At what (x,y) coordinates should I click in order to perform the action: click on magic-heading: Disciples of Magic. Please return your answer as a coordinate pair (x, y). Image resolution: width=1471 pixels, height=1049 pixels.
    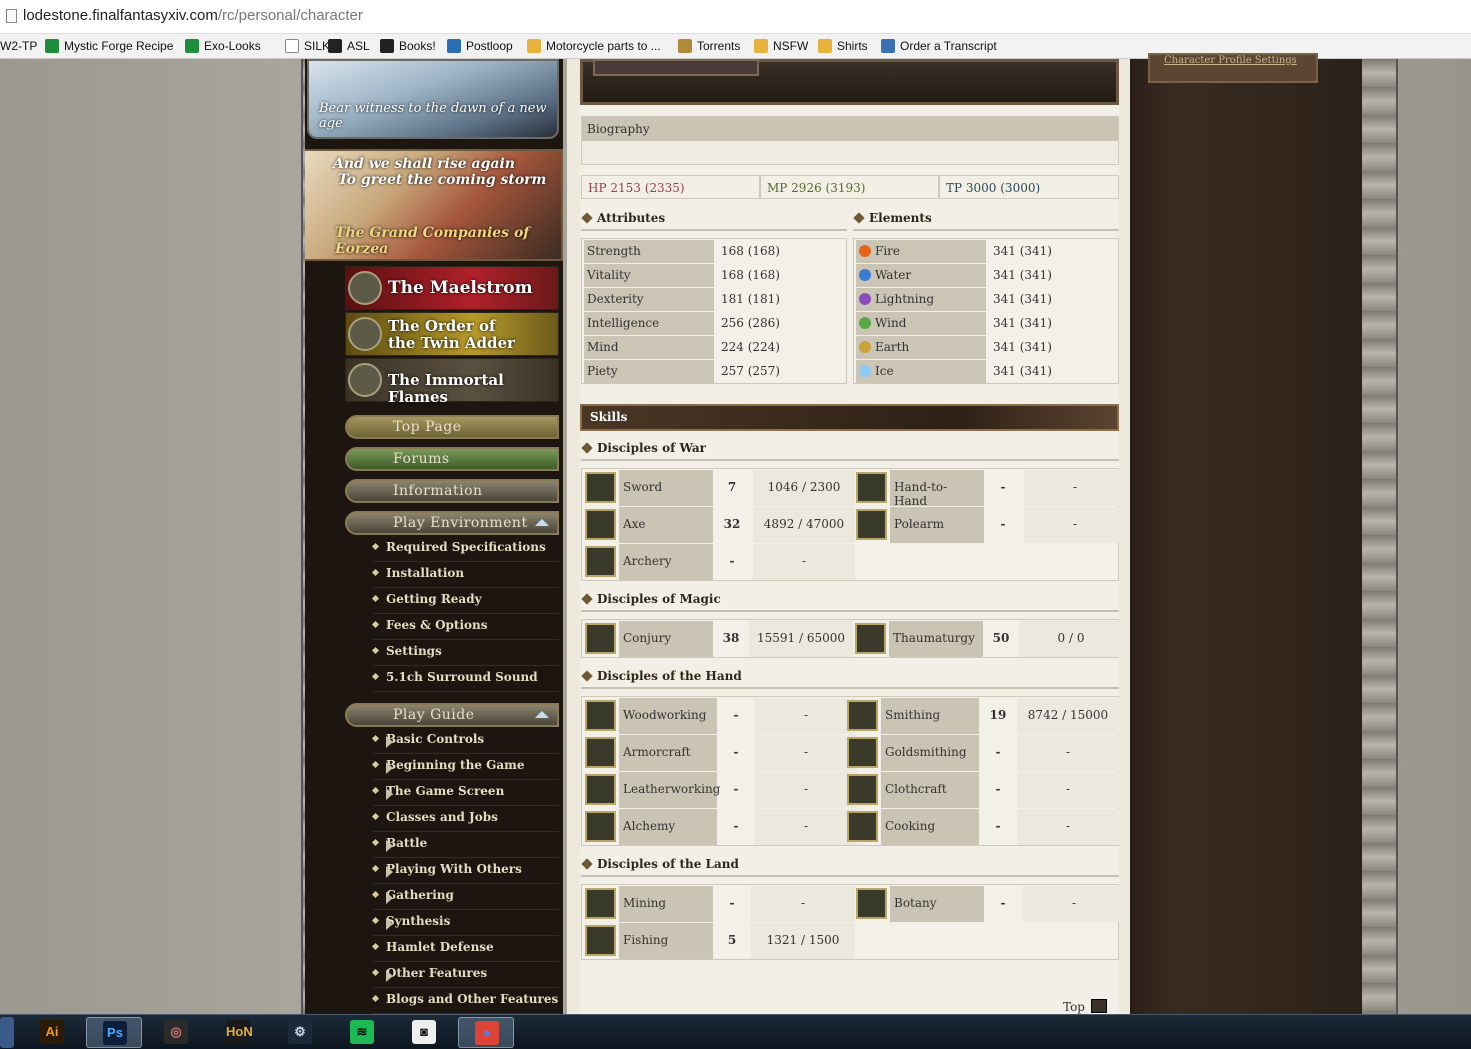
    Looking at the image, I should click on (850, 602).